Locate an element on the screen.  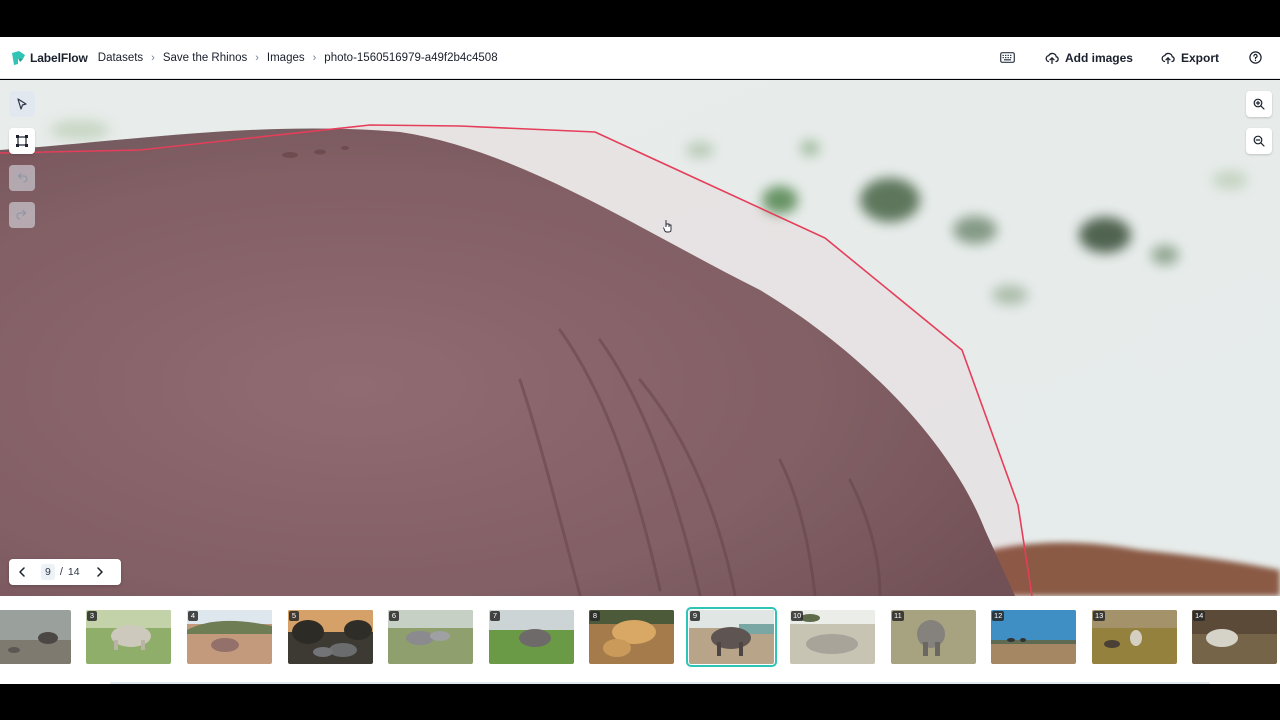
thumbnail-number: 9 is located at coordinates (695, 616).